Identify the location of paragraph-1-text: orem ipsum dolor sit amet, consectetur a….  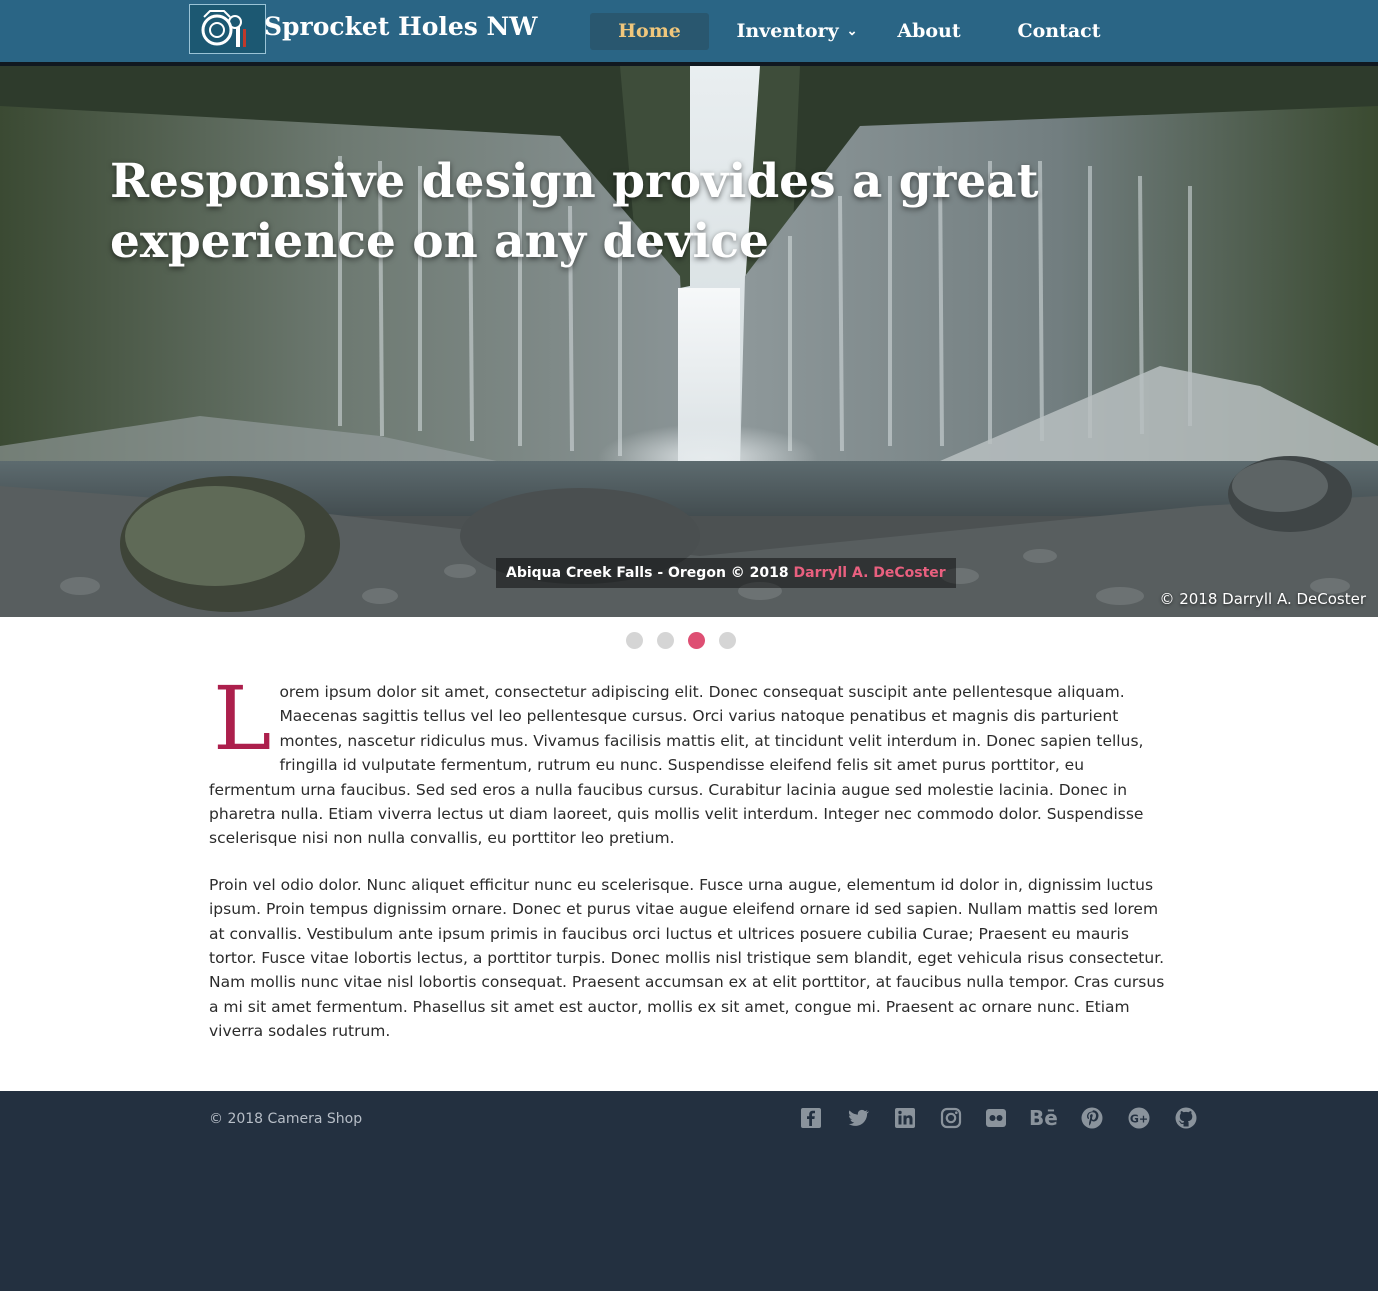
(676, 765).